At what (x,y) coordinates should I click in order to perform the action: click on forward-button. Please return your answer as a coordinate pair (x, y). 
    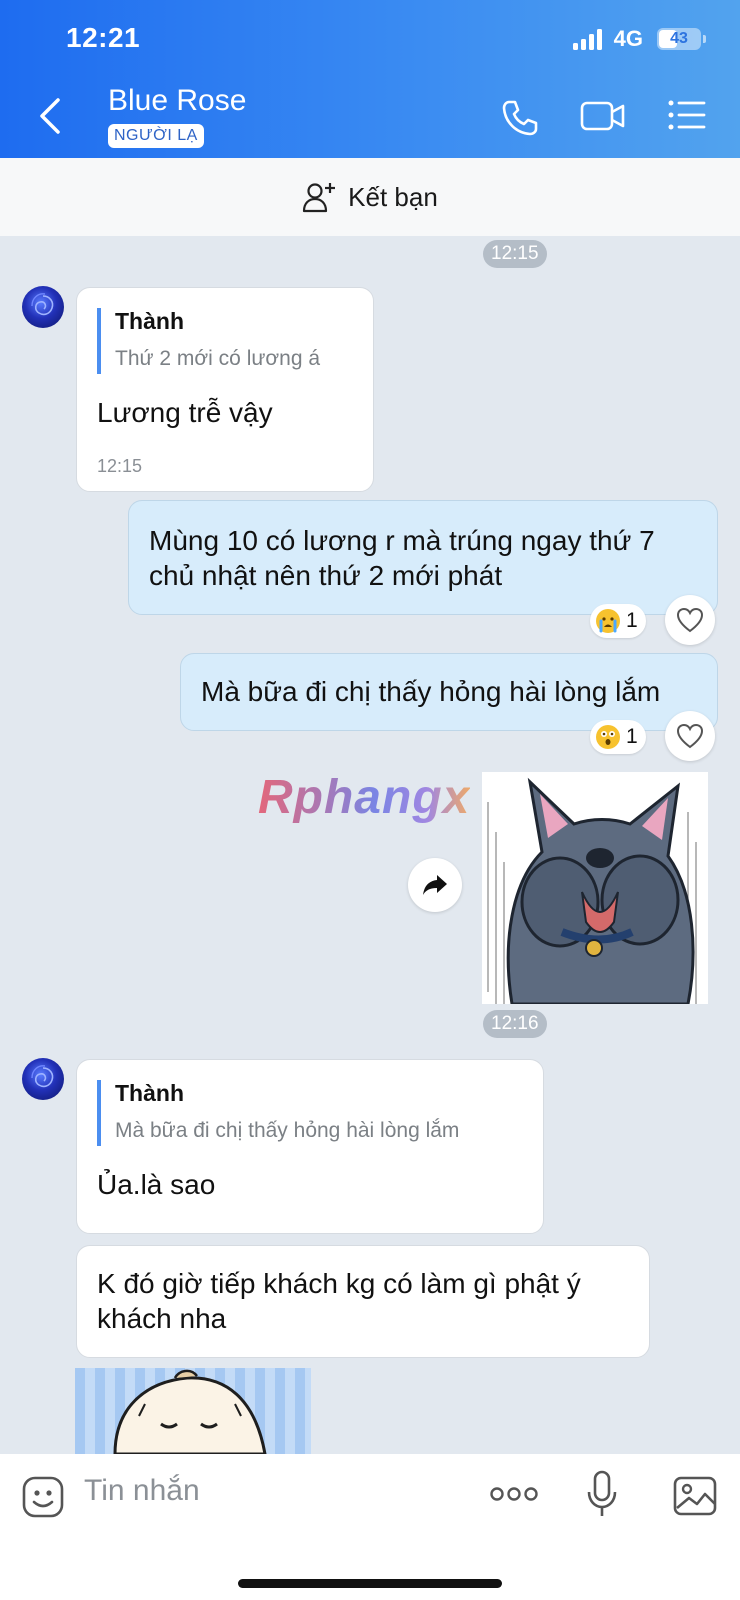
    Looking at the image, I should click on (435, 885).